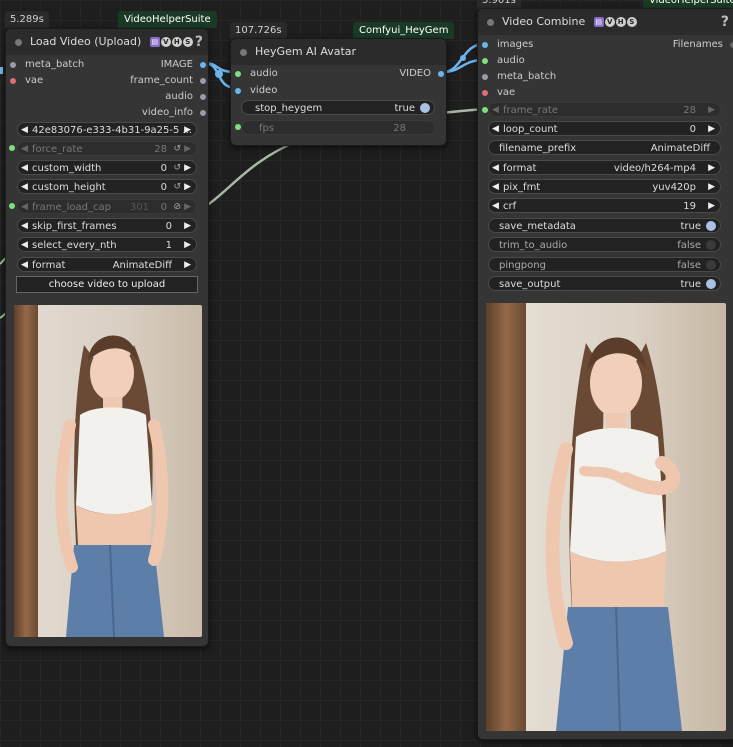 The height and width of the screenshot is (747, 733). Describe the element at coordinates (604, 186) in the screenshot. I see `pix-fmt-widget: ◀ pix_fmt yuv420p ▶` at that location.